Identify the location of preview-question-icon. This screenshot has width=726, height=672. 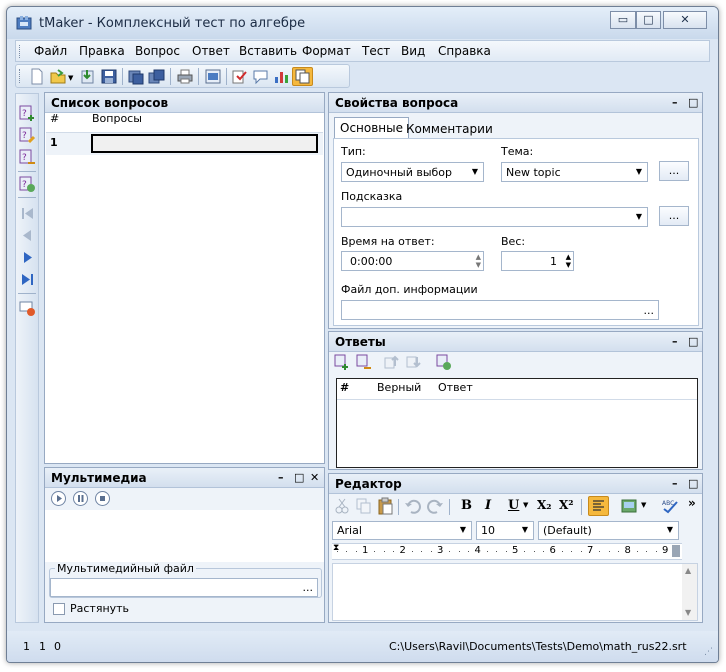
(27, 308).